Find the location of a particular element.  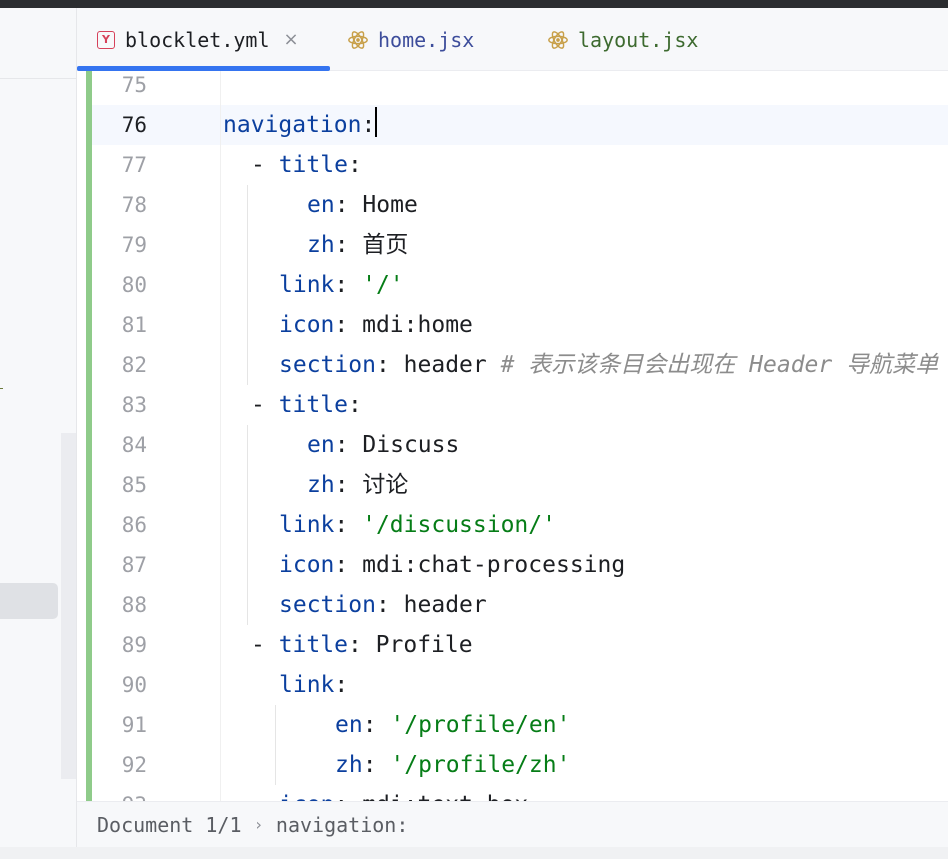

line-number: 84 is located at coordinates (134, 445).